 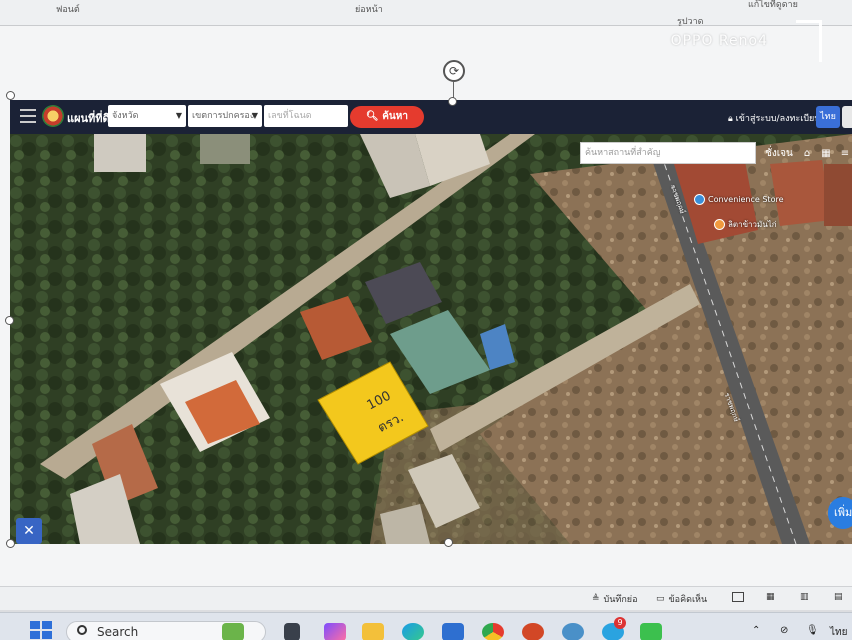 I want to click on slide-sorter-button: ▦, so click(x=770, y=597).